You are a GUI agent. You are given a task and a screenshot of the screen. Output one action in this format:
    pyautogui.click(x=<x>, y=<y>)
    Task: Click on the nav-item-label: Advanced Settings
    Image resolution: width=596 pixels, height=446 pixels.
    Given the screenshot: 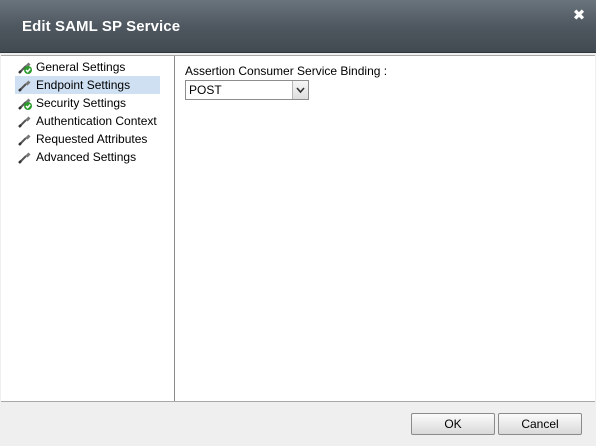 What is the action you would take?
    pyautogui.click(x=86, y=157)
    